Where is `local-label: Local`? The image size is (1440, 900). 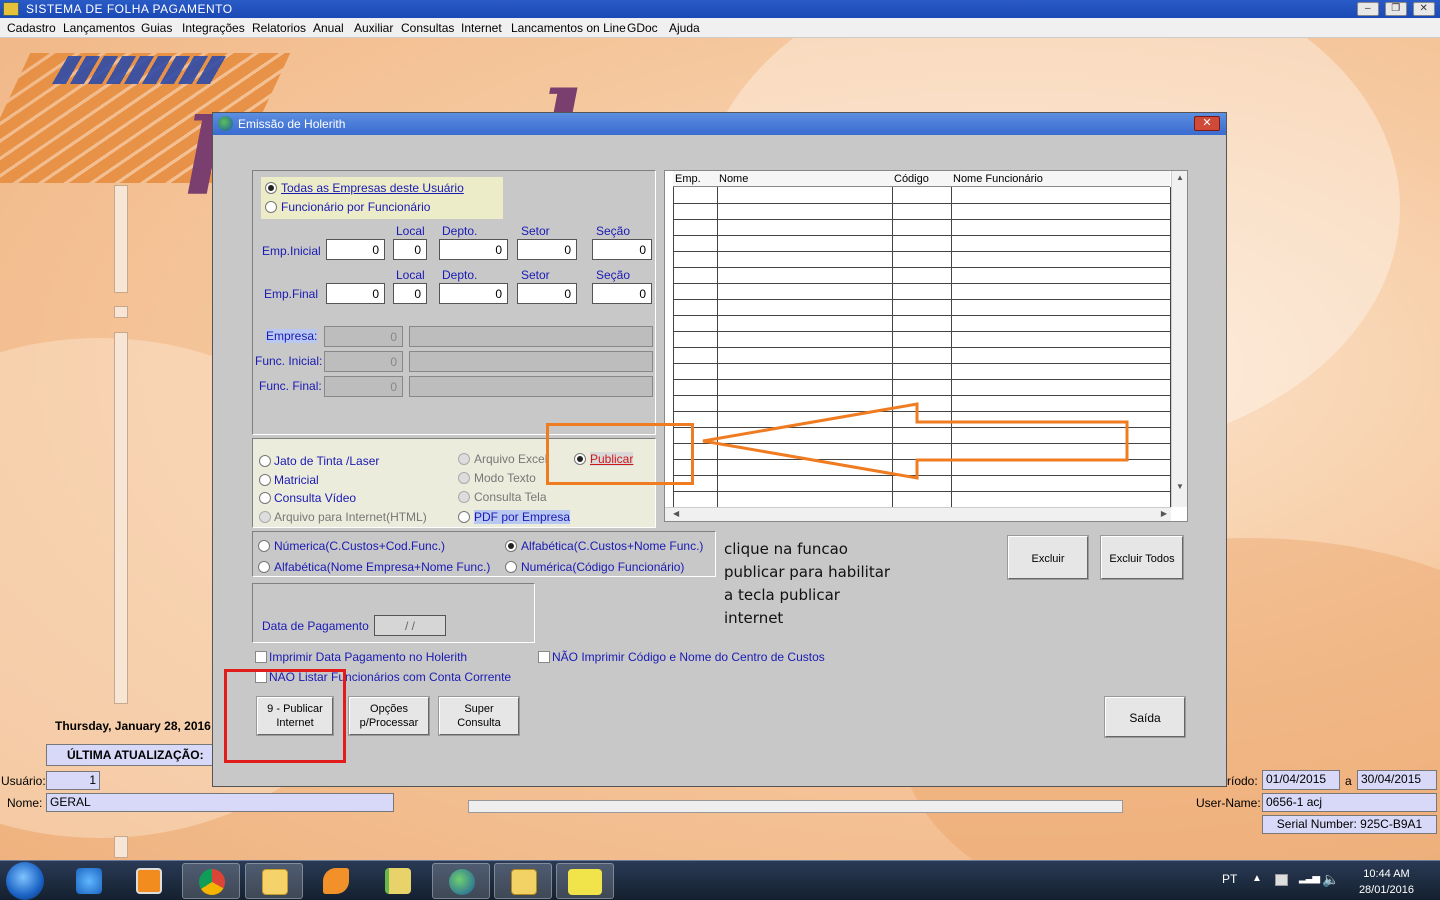
local-label: Local is located at coordinates (410, 231).